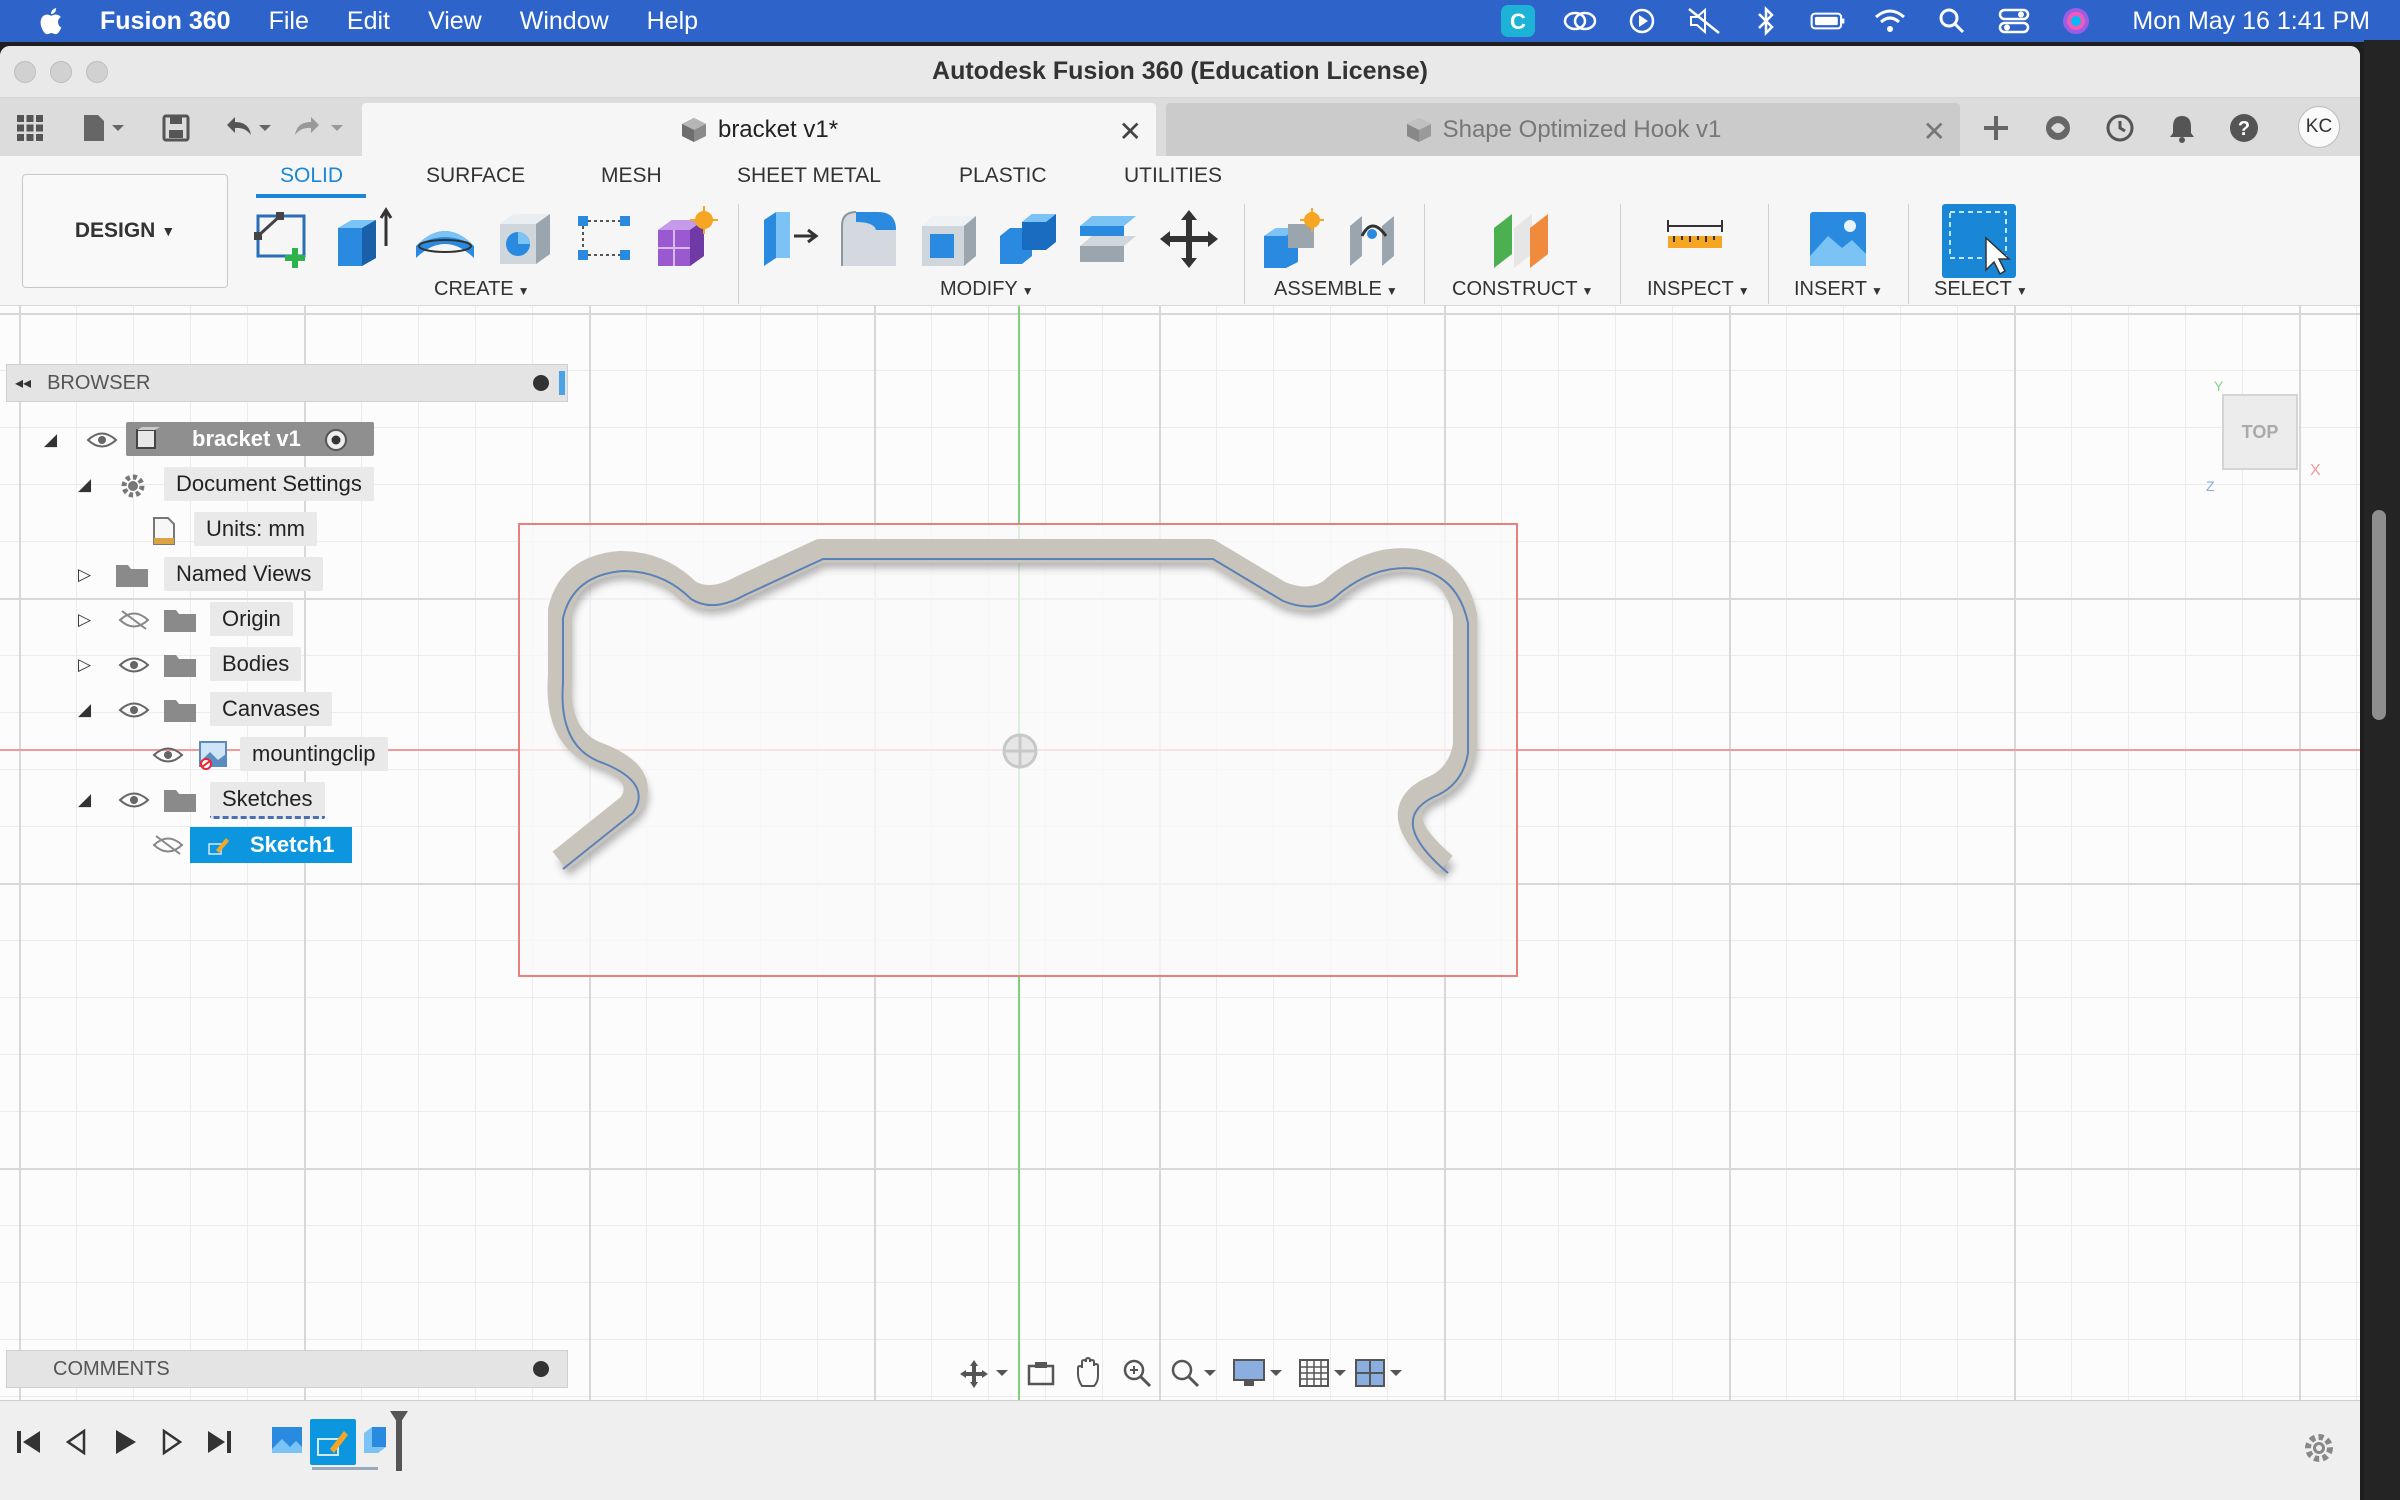  Describe the element at coordinates (1839, 239) in the screenshot. I see `insert-canvas-icon` at that location.